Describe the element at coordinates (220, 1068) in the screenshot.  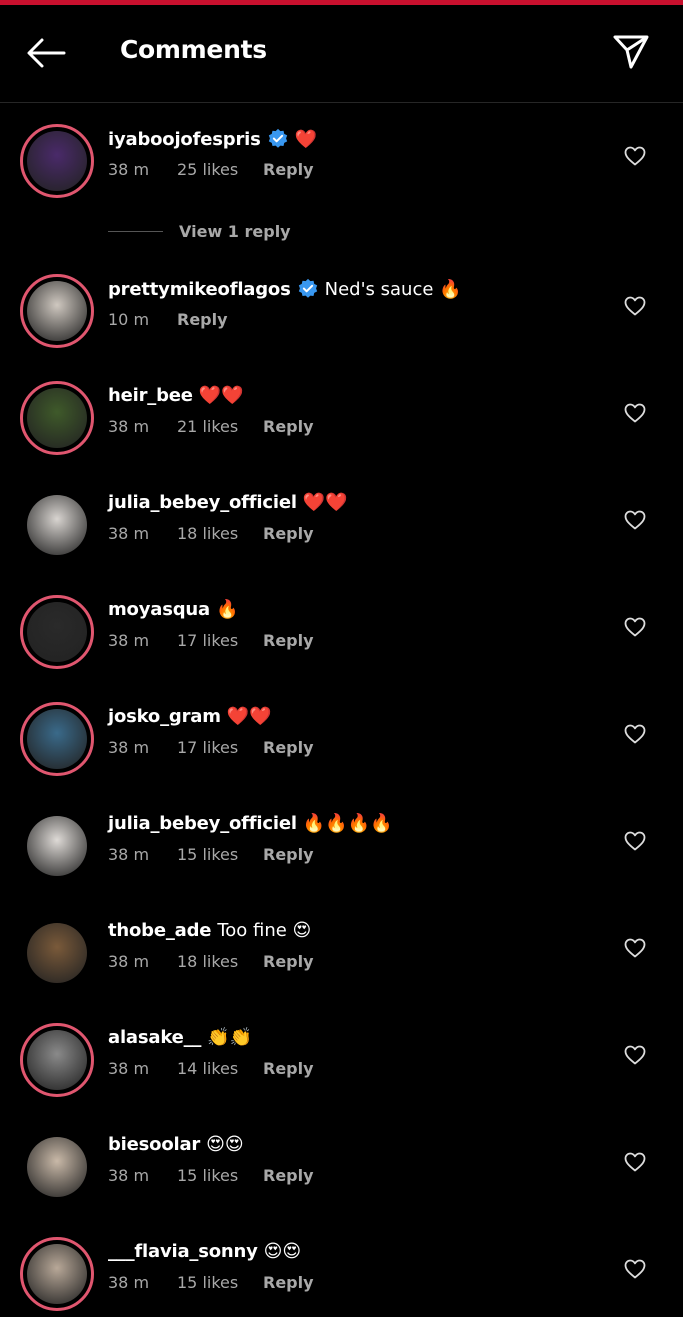
I see `comment-likes: 14 likes` at that location.